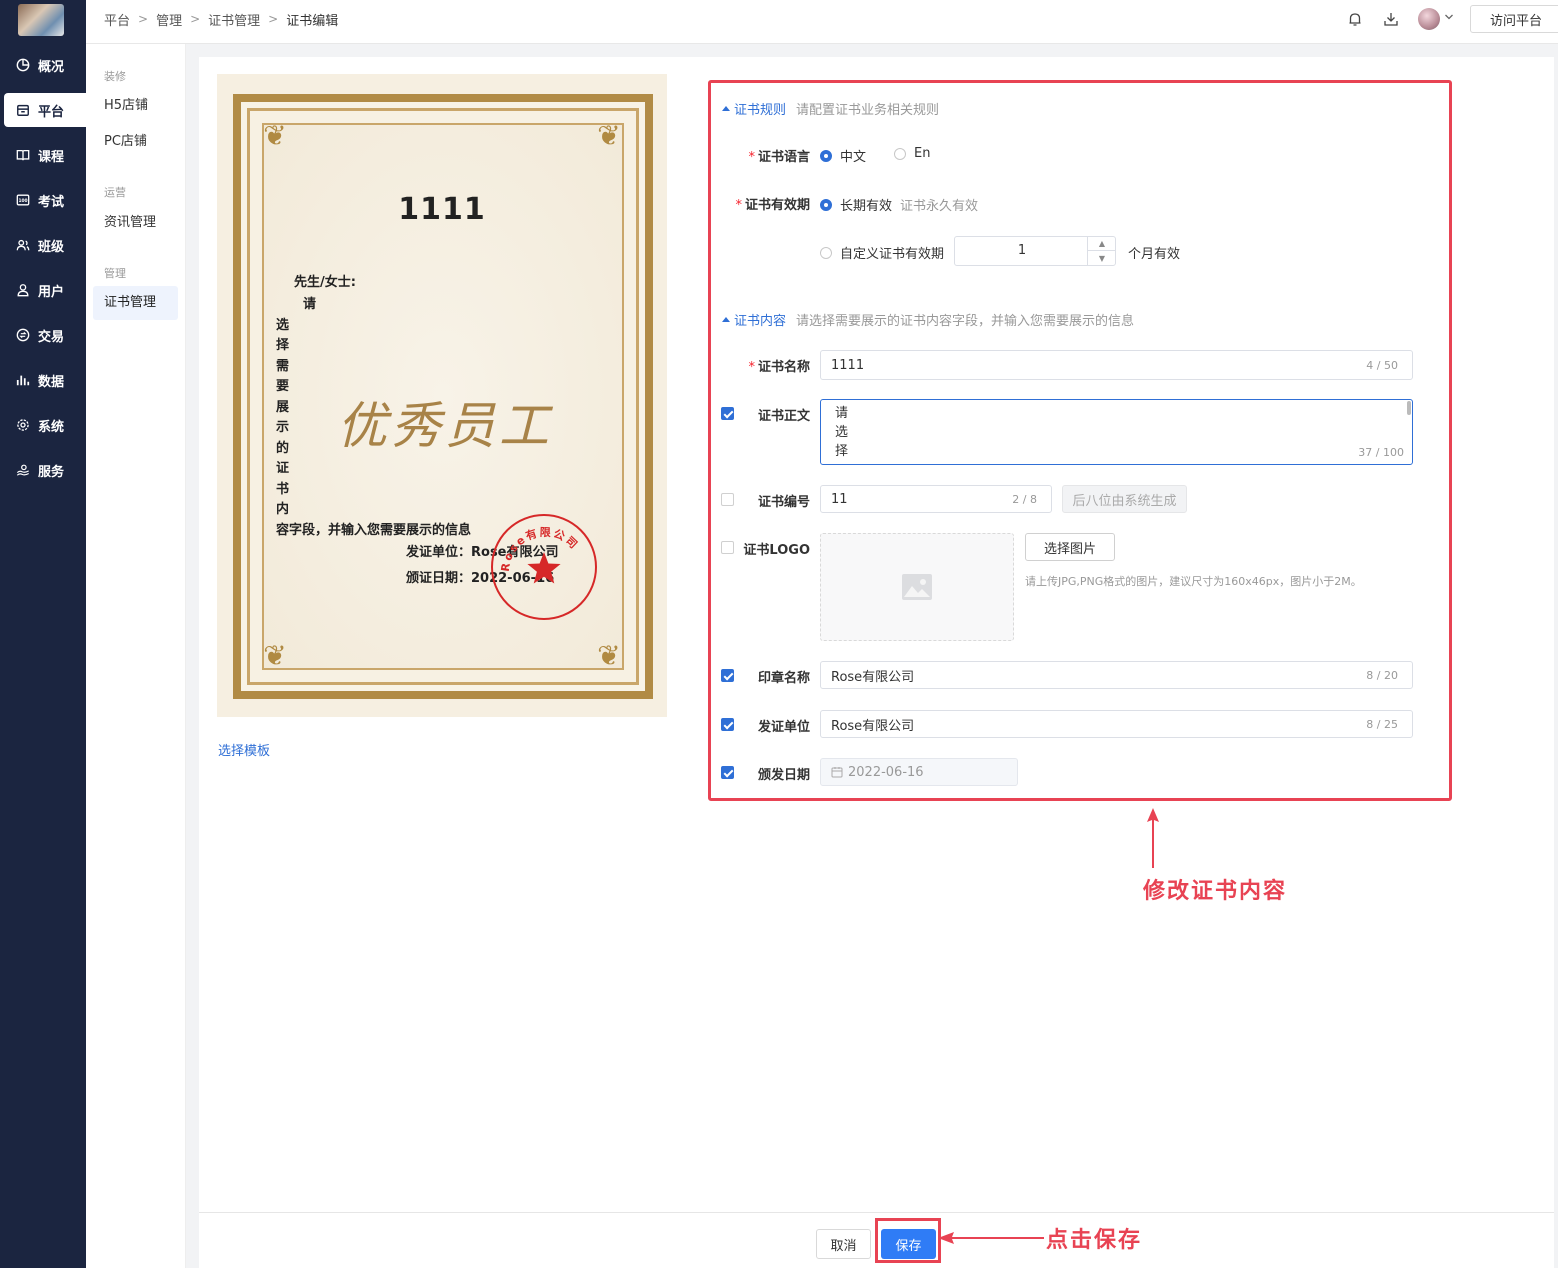 The height and width of the screenshot is (1268, 1558). What do you see at coordinates (843, 155) in the screenshot?
I see `language-radio-cn: 中文` at bounding box center [843, 155].